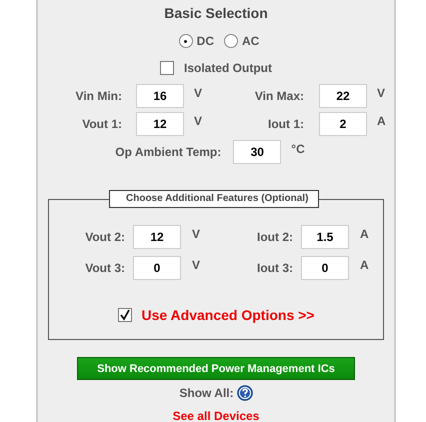 Image resolution: width=426 pixels, height=422 pixels. Describe the element at coordinates (102, 124) in the screenshot. I see `field-label: Vout 1:` at that location.